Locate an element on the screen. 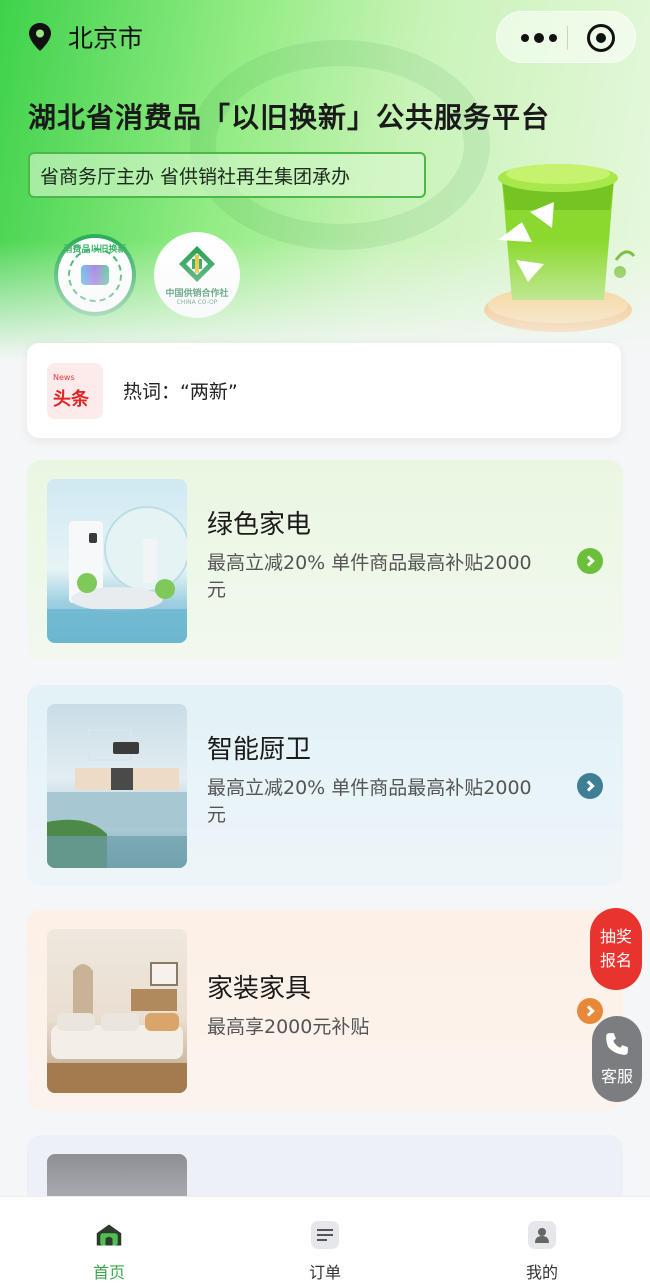  home-icon is located at coordinates (109, 1235).